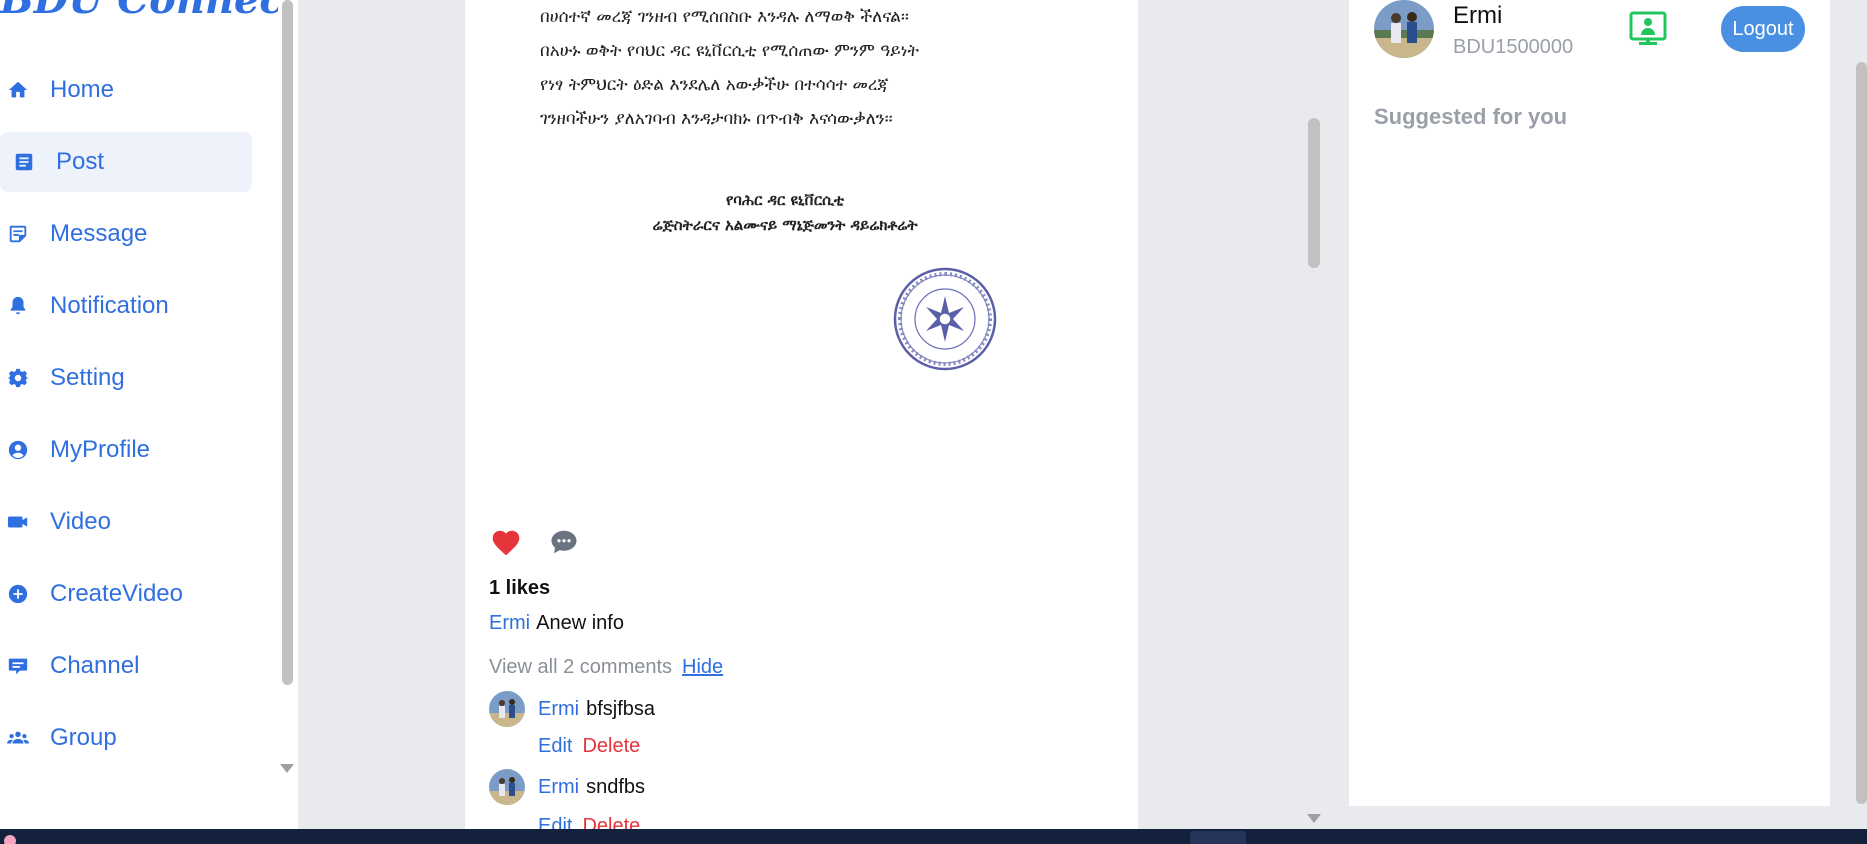 The height and width of the screenshot is (844, 1867). I want to click on sidebar-item-label: Notification, so click(109, 305).